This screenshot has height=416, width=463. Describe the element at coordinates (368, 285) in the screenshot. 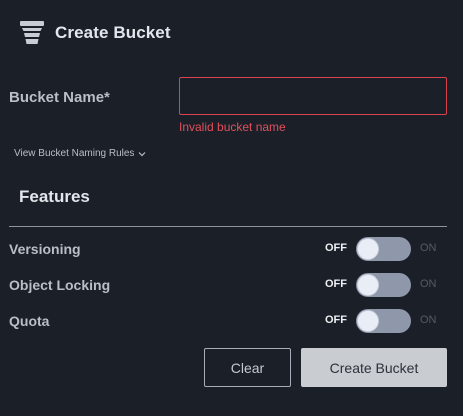

I see `object-locking-toggle-knob` at that location.